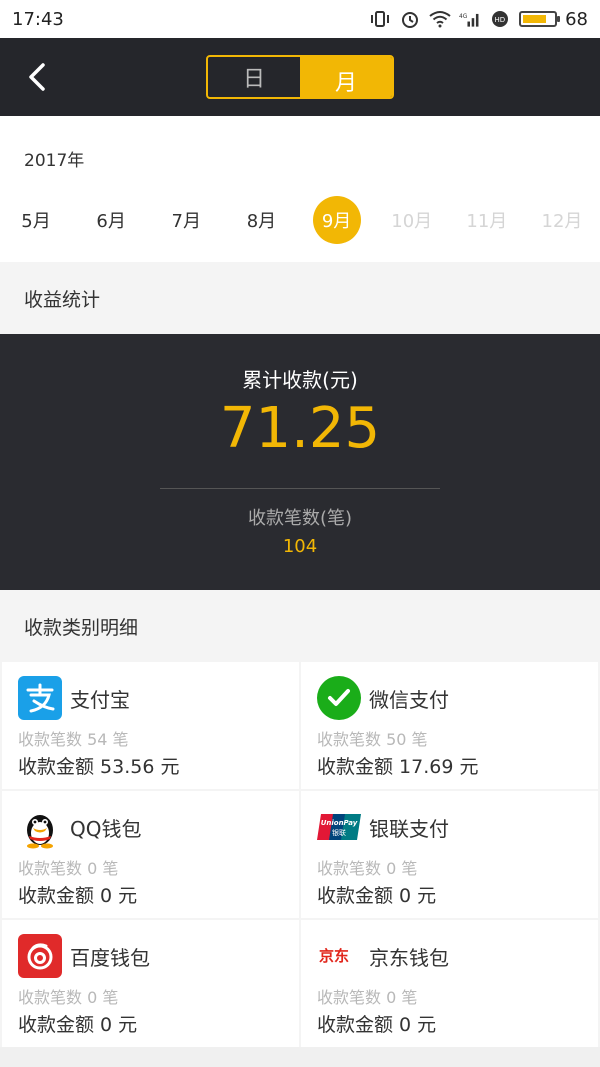 The width and height of the screenshot is (600, 1067). I want to click on unionpay-icon: UnionPay 银联, so click(339, 827).